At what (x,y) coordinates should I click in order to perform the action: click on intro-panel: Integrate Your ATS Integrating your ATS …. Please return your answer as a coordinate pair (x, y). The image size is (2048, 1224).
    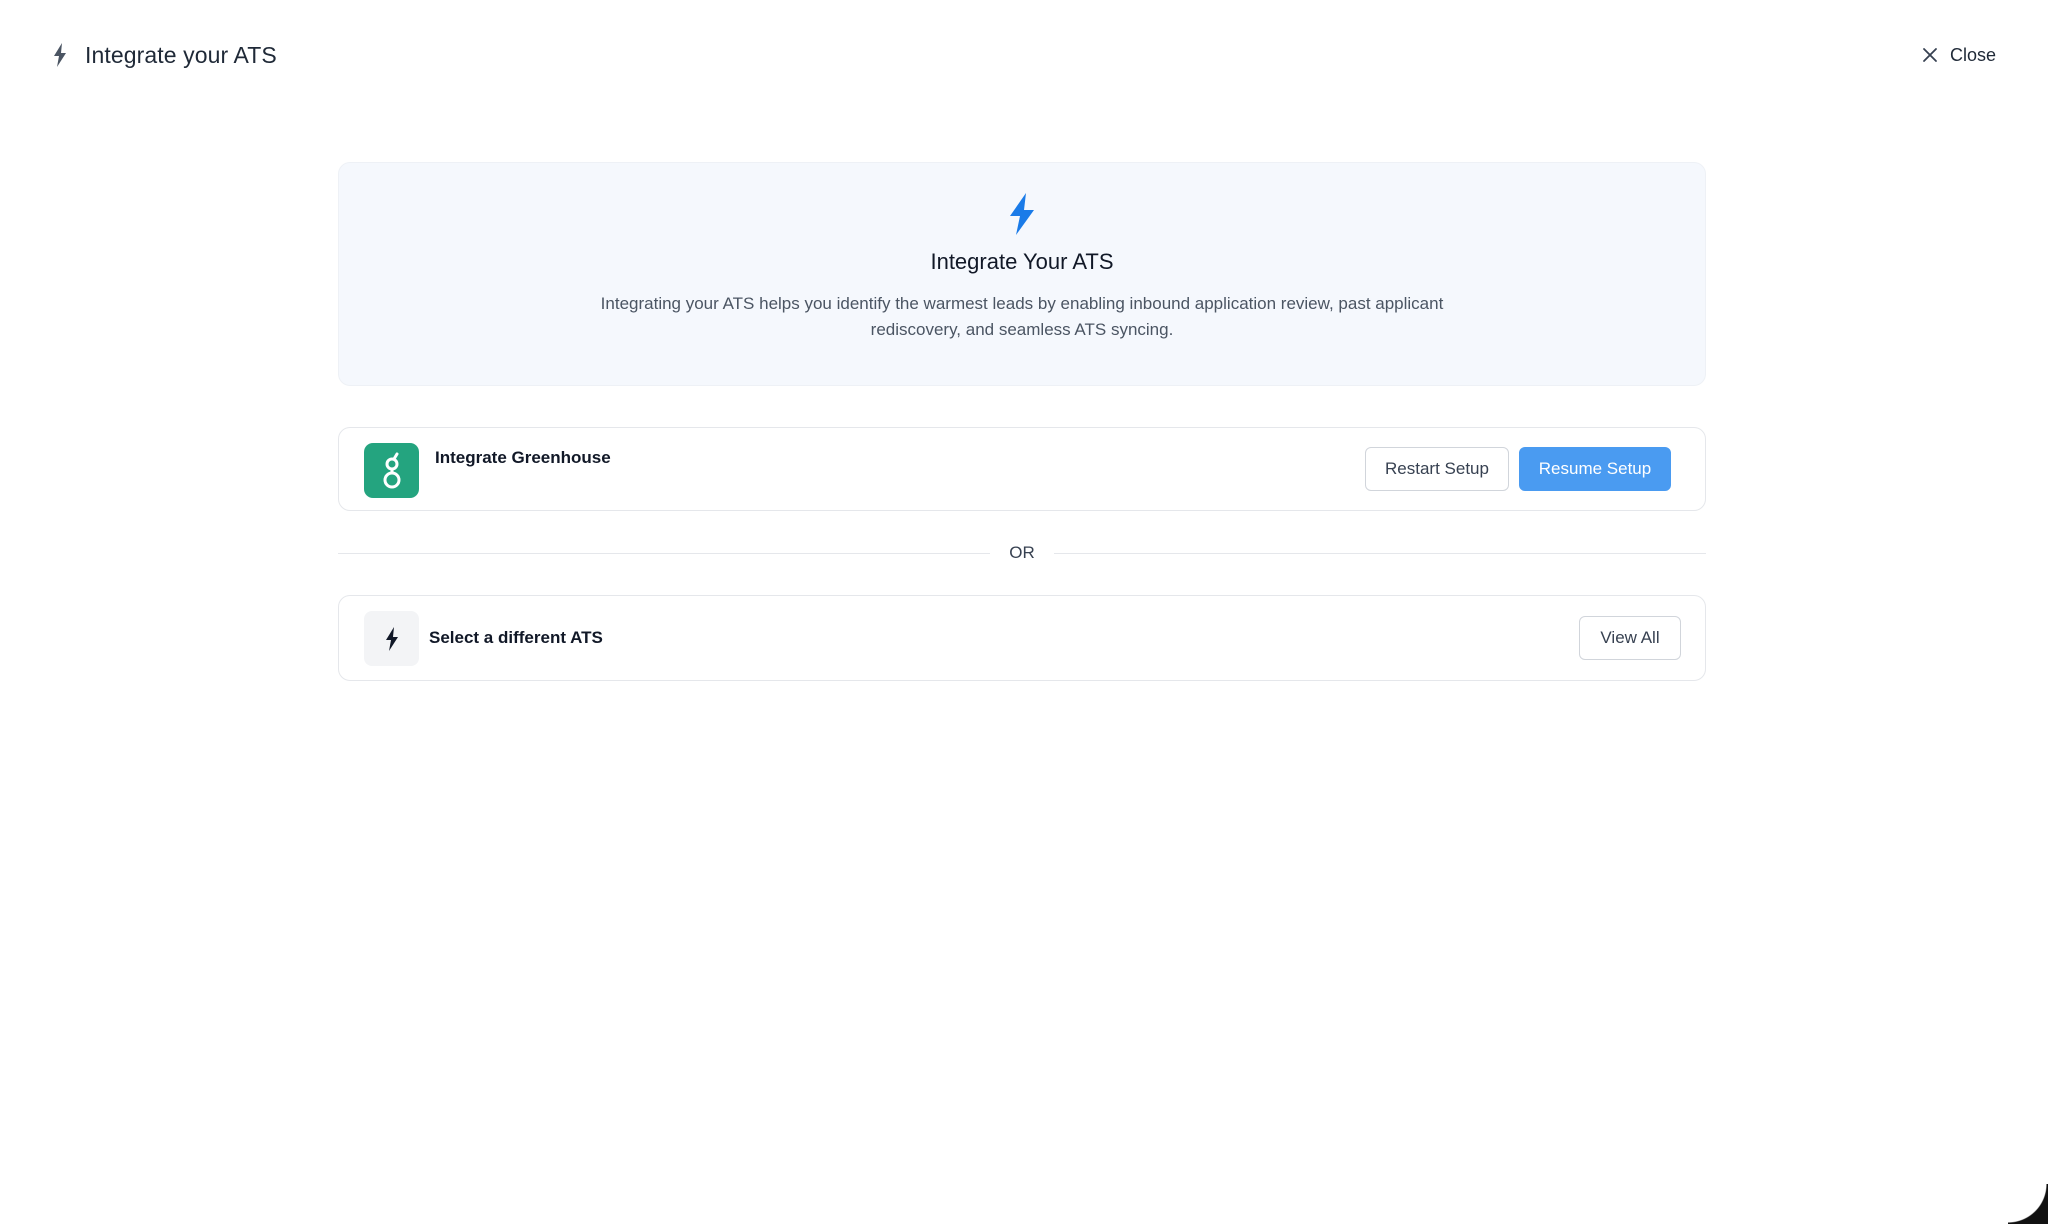
    Looking at the image, I should click on (1022, 274).